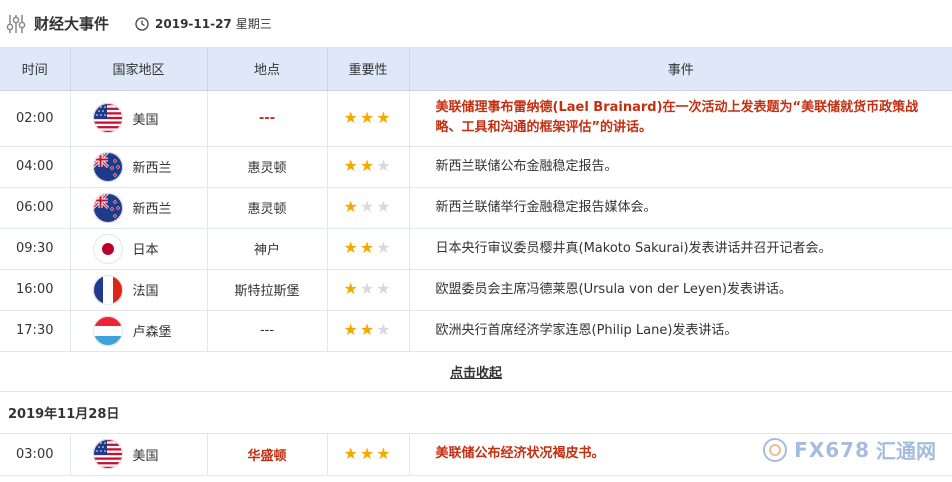 This screenshot has width=952, height=482. I want to click on date-group-label: 2019年11月28日, so click(476, 412).